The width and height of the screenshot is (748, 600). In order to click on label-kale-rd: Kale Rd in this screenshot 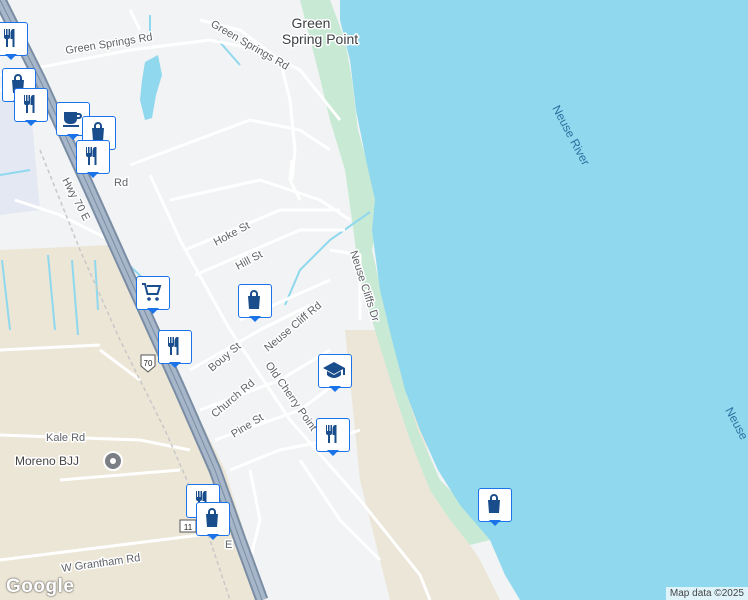, I will do `click(65, 438)`.